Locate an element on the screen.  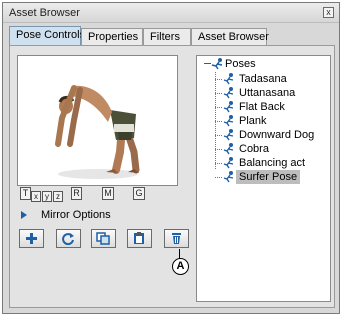
tab-asset-browser: Asset Browser is located at coordinates (230, 36).